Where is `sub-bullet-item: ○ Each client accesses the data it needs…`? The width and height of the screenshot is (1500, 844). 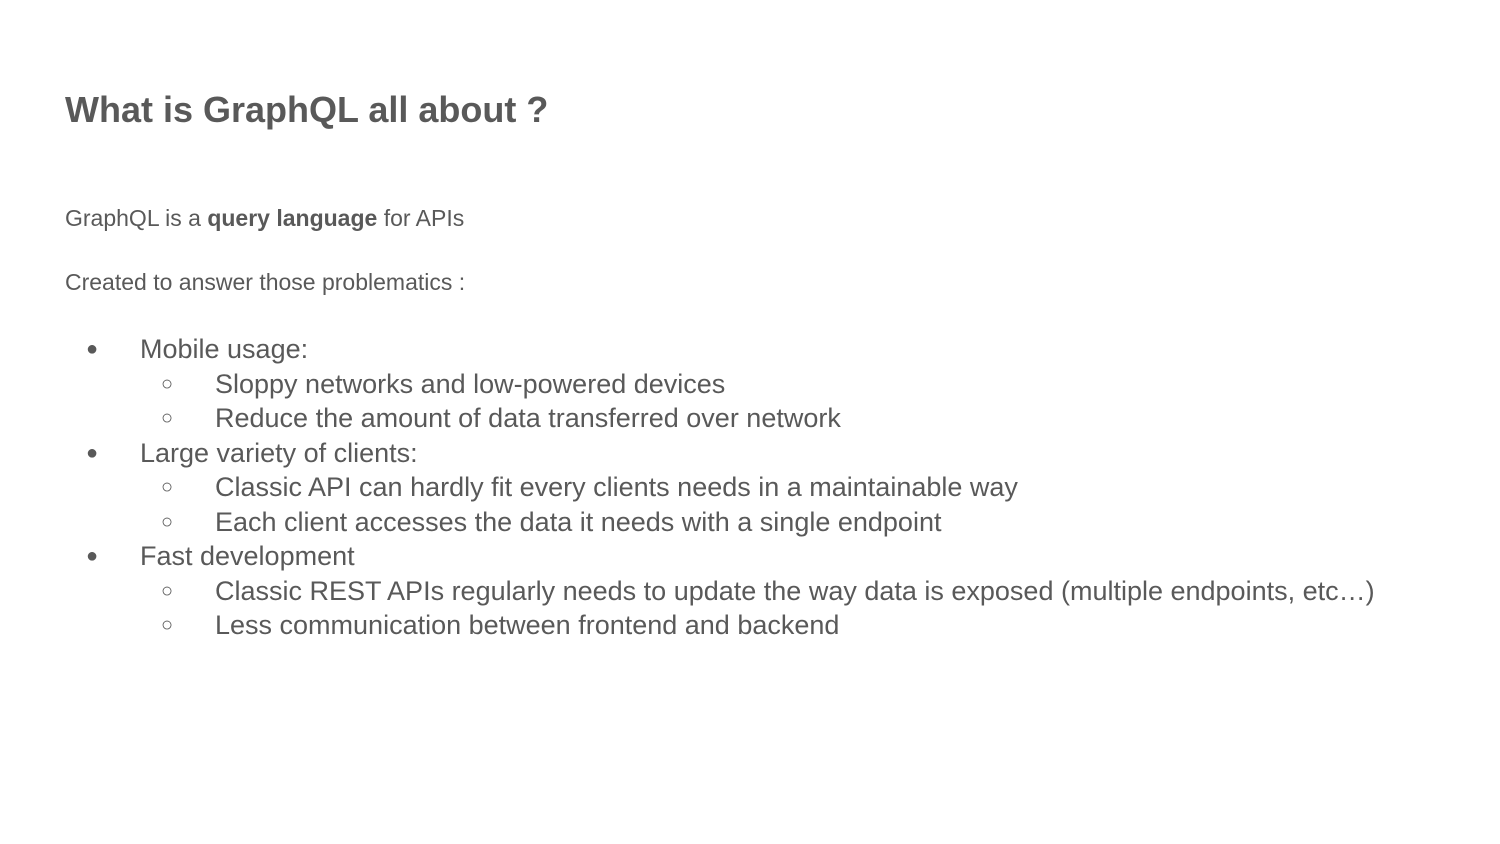
sub-bullet-item: ○ Each client accesses the data it needs… is located at coordinates (750, 522).